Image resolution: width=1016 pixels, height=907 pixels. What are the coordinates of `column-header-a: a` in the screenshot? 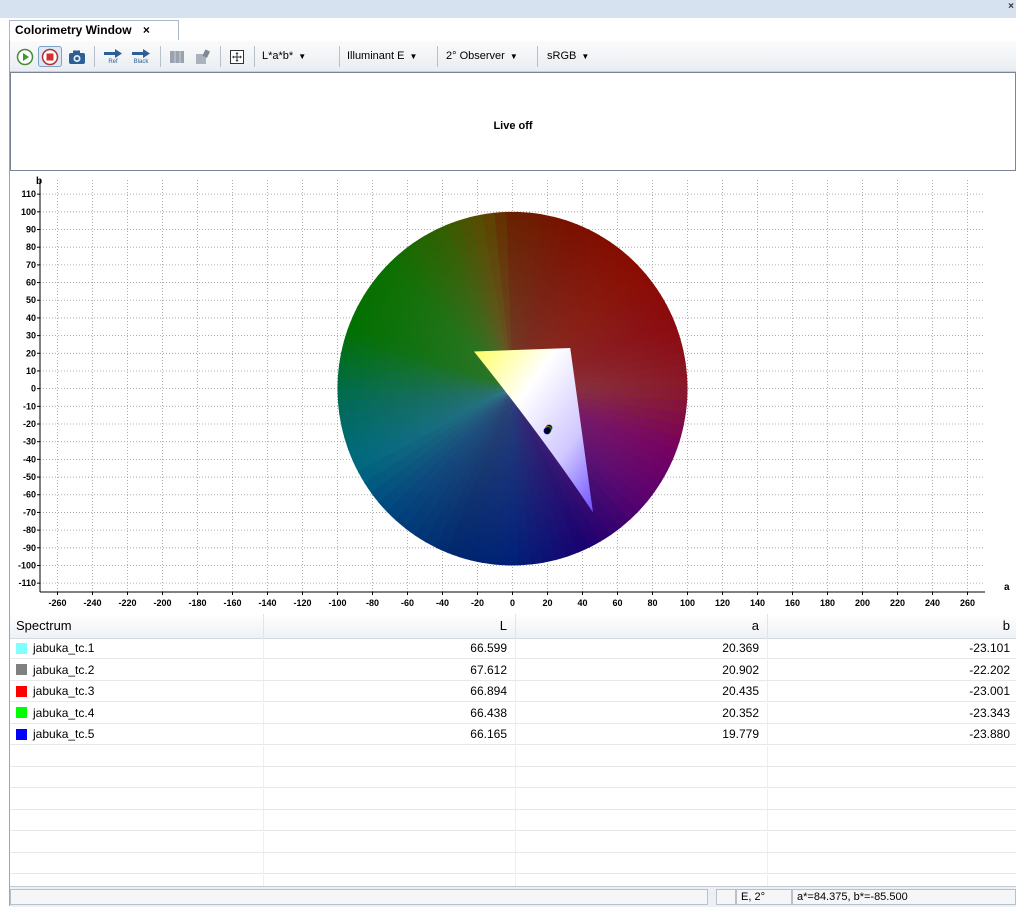 It's located at (642, 626).